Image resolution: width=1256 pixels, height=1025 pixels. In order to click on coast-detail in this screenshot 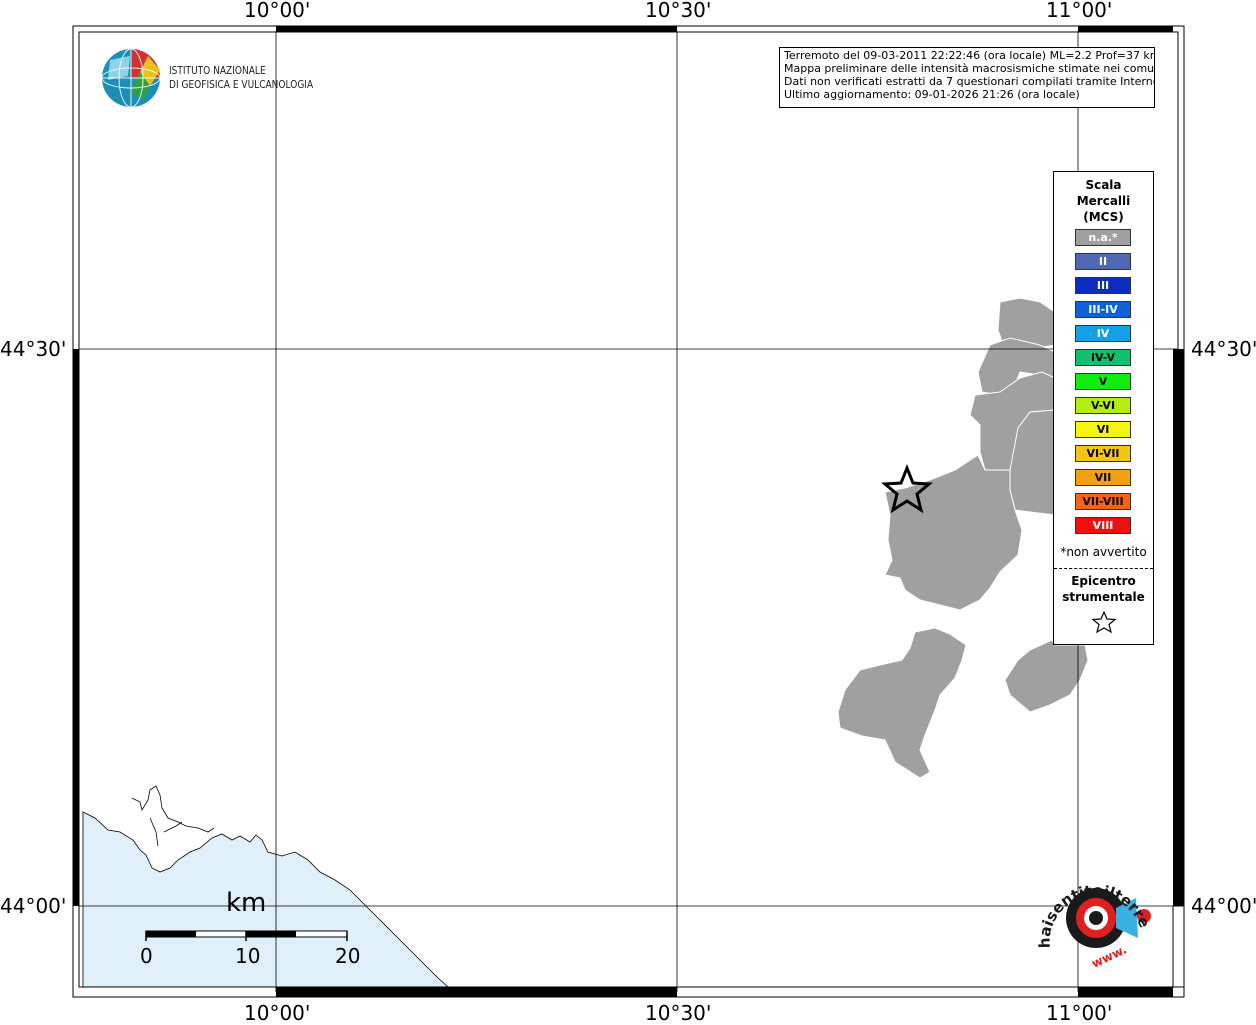, I will do `click(173, 816)`.